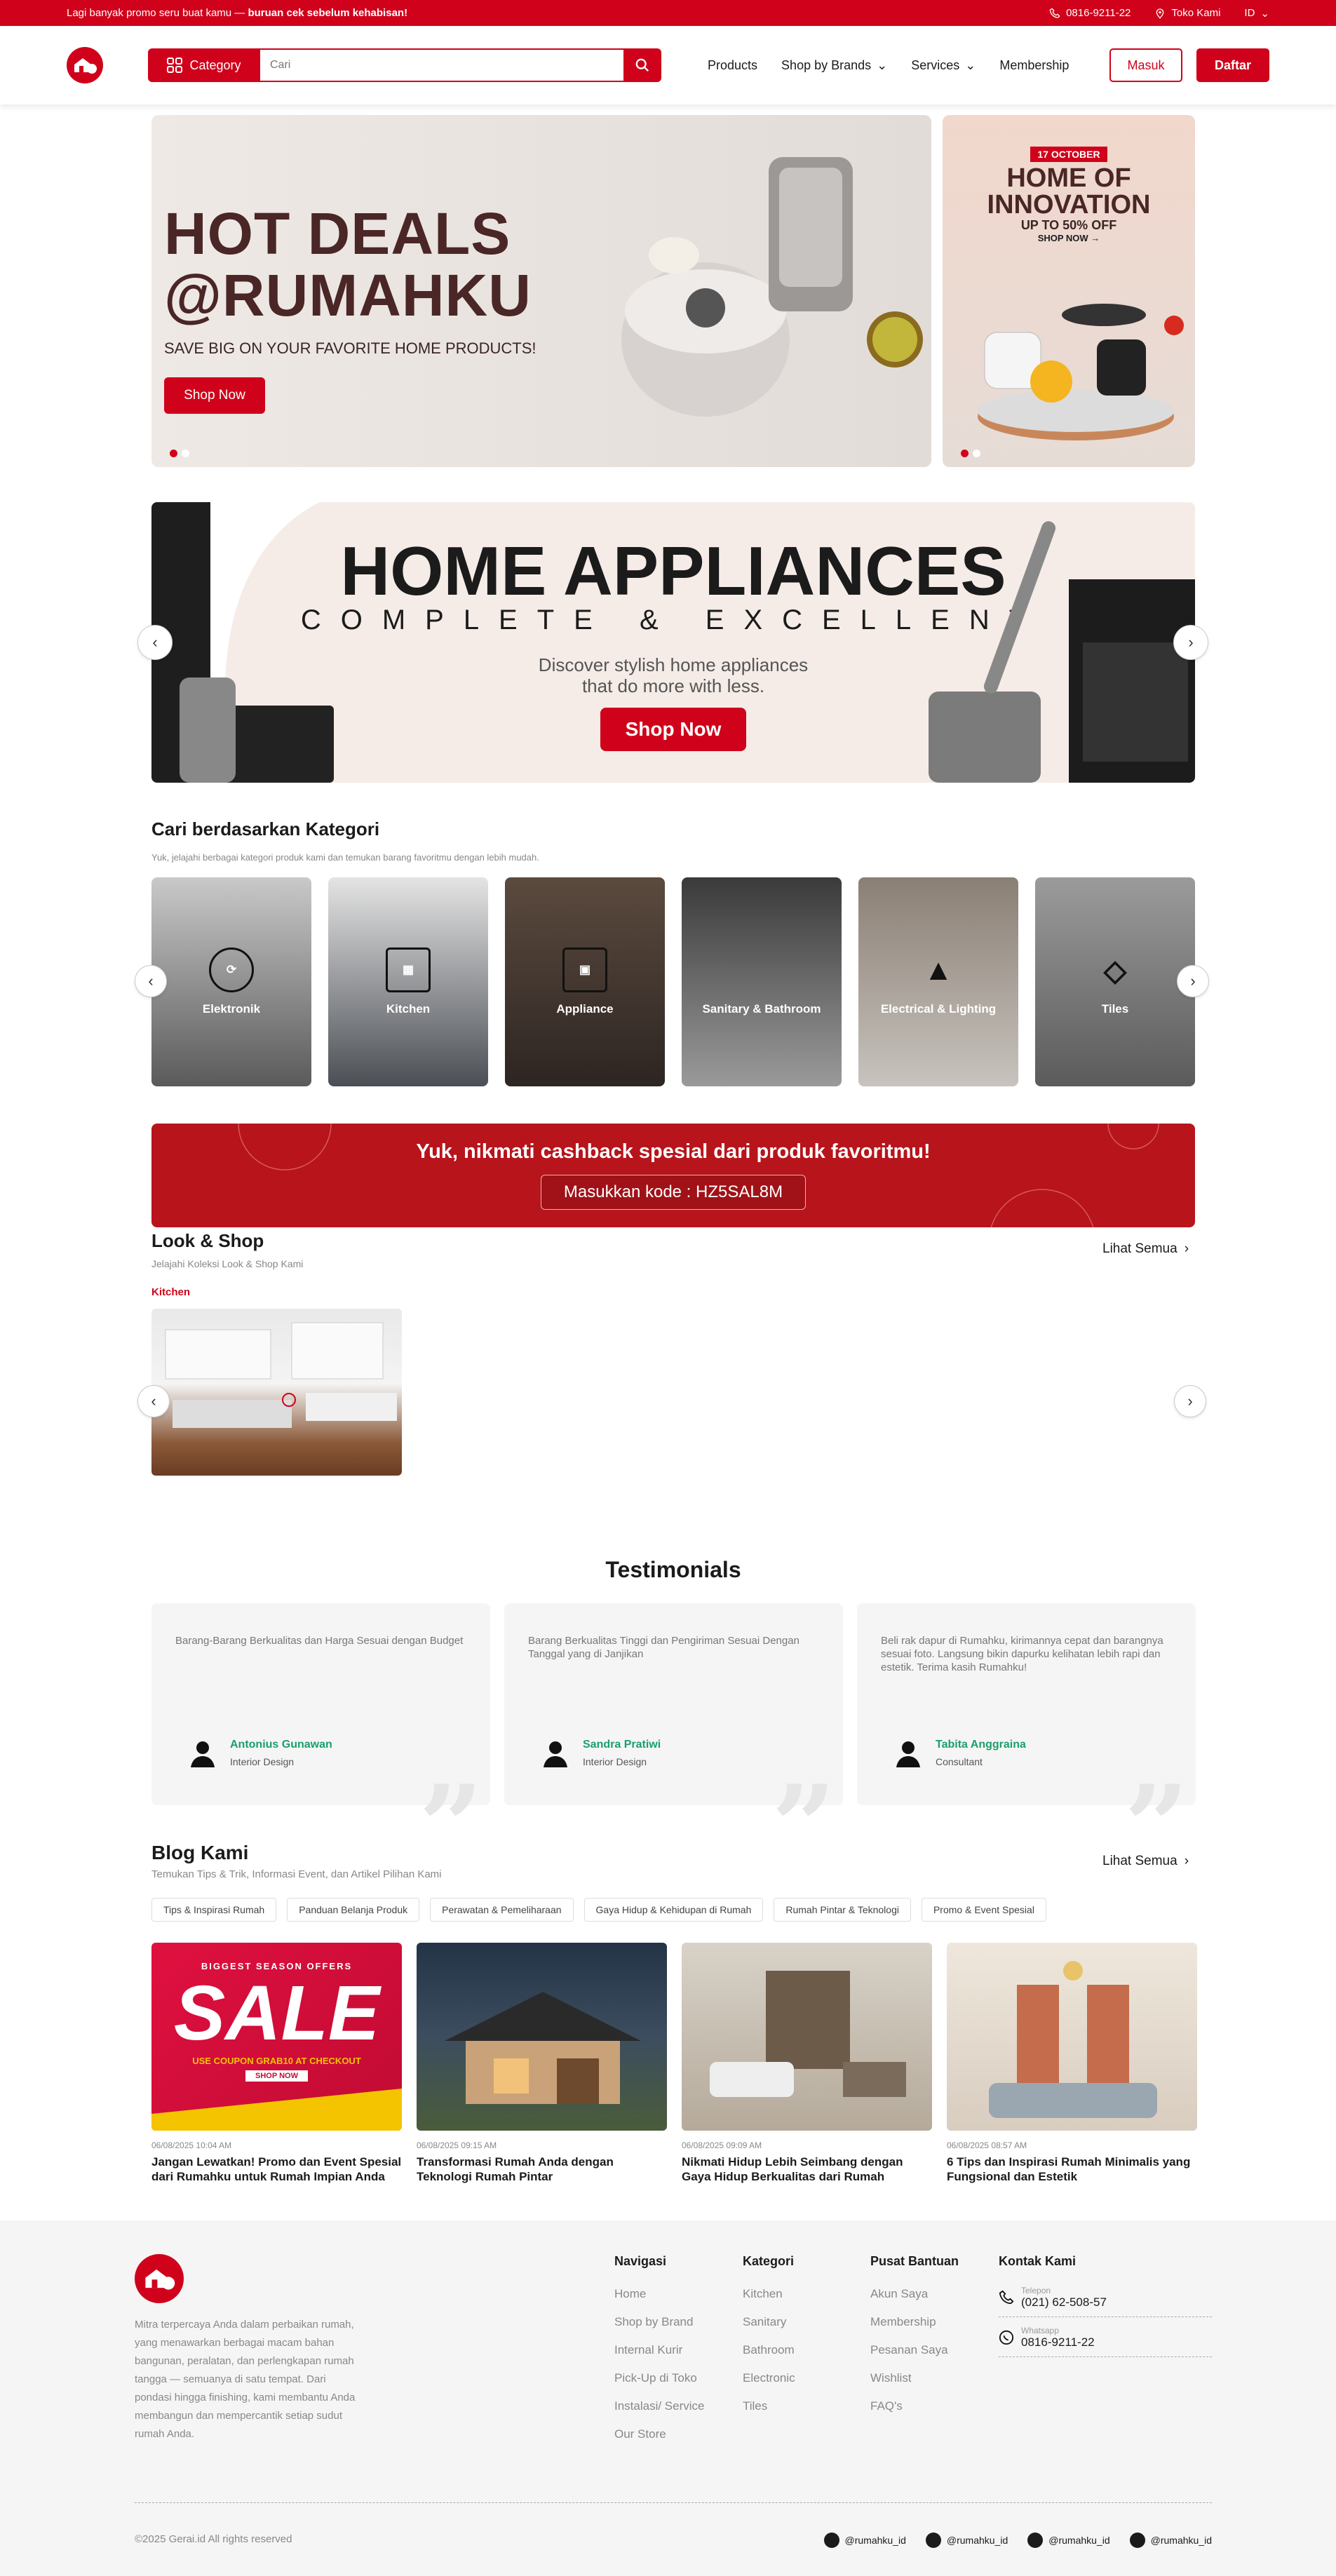 The image size is (1336, 2576). I want to click on house-photo, so click(543, 2048).